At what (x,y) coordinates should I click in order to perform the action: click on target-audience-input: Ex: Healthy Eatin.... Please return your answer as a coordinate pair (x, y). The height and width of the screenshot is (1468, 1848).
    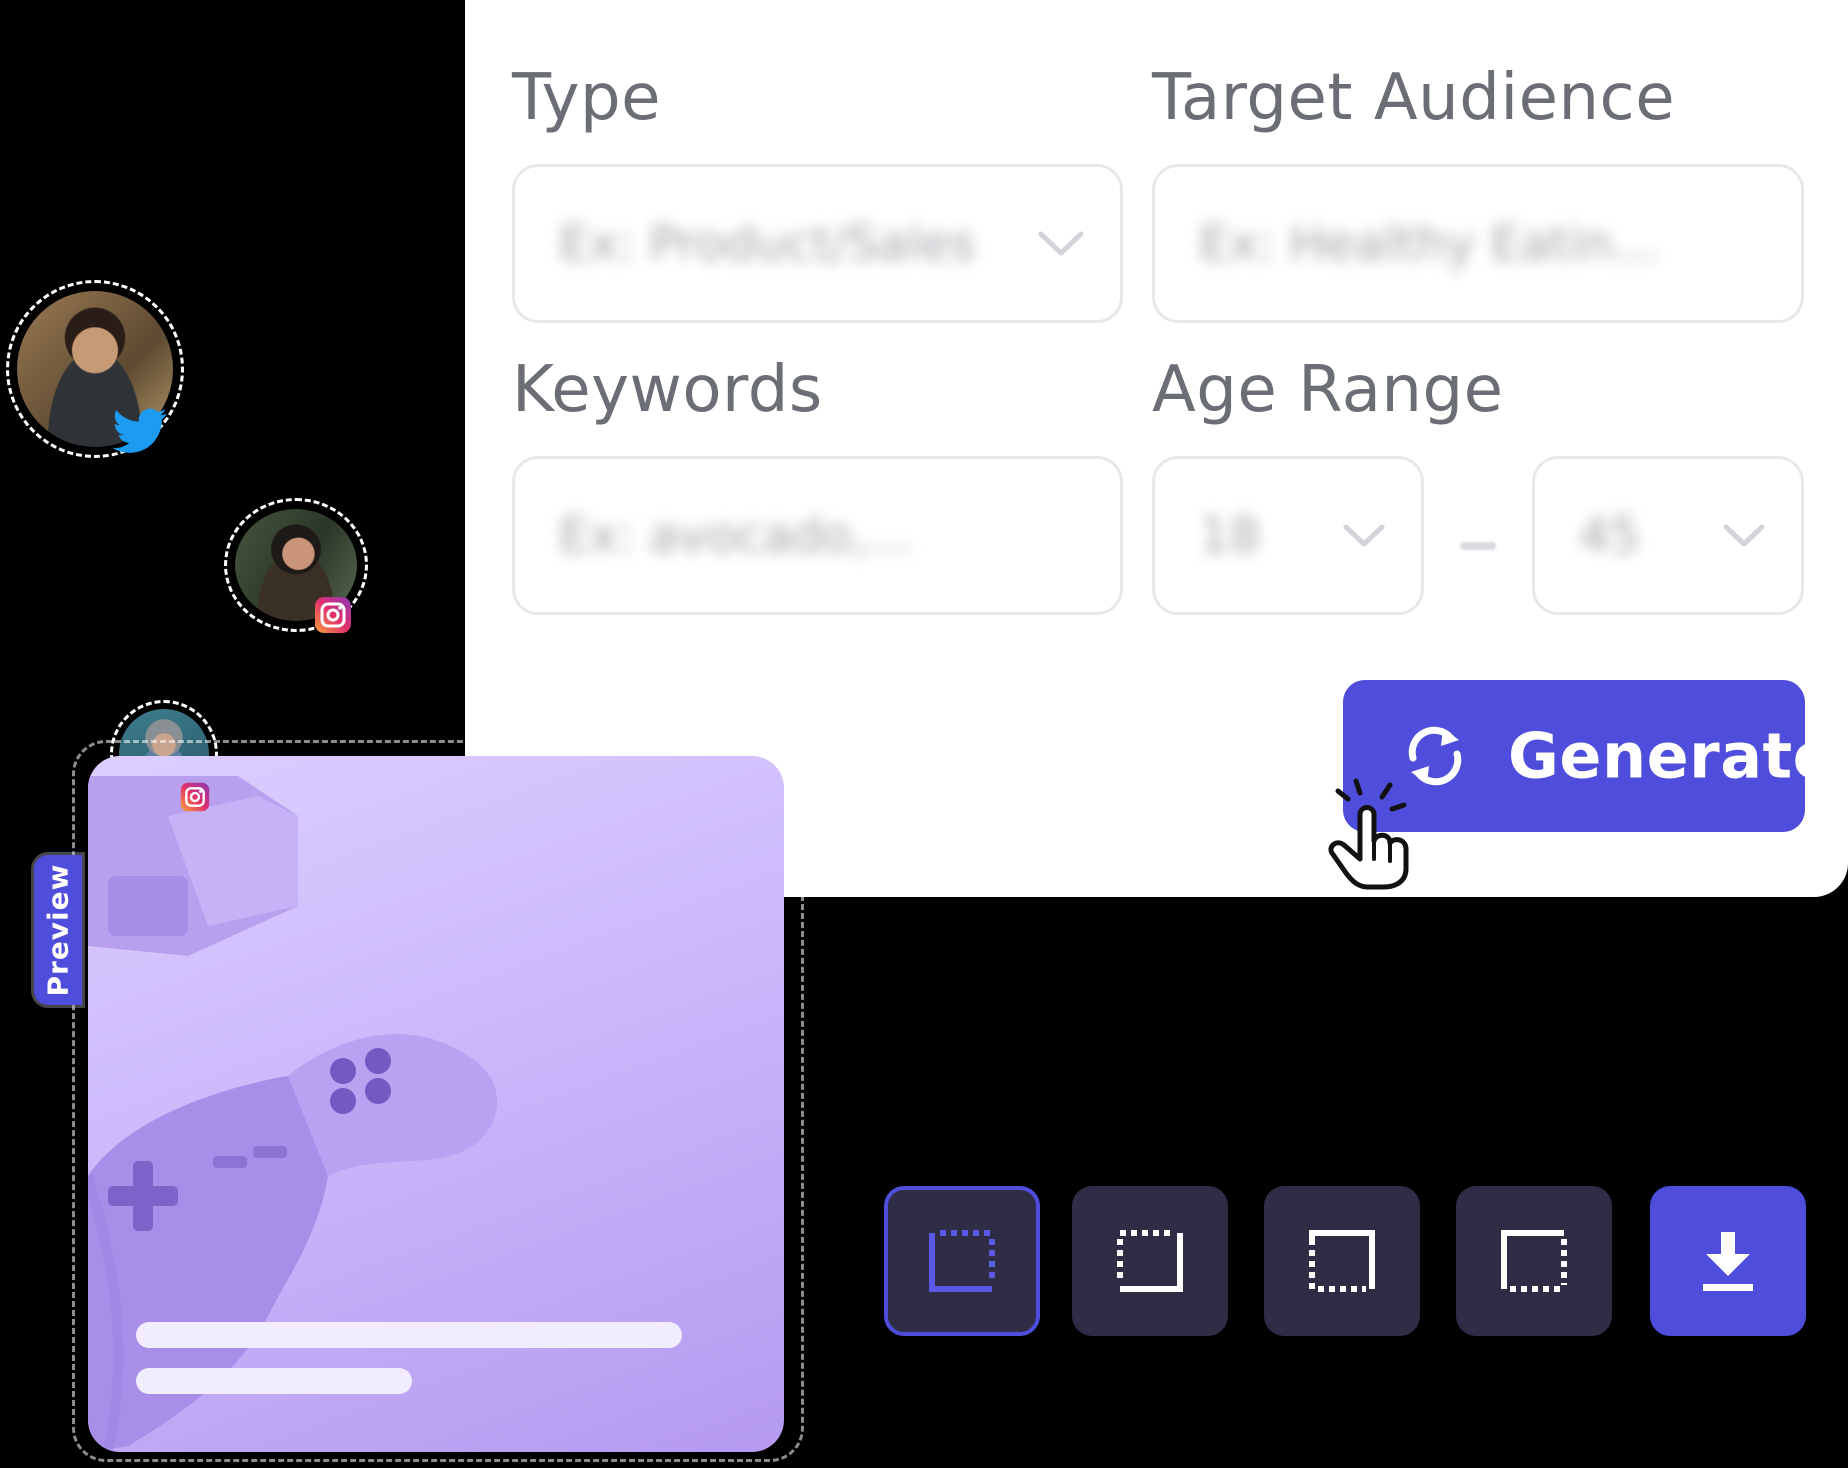
    Looking at the image, I should click on (1478, 243).